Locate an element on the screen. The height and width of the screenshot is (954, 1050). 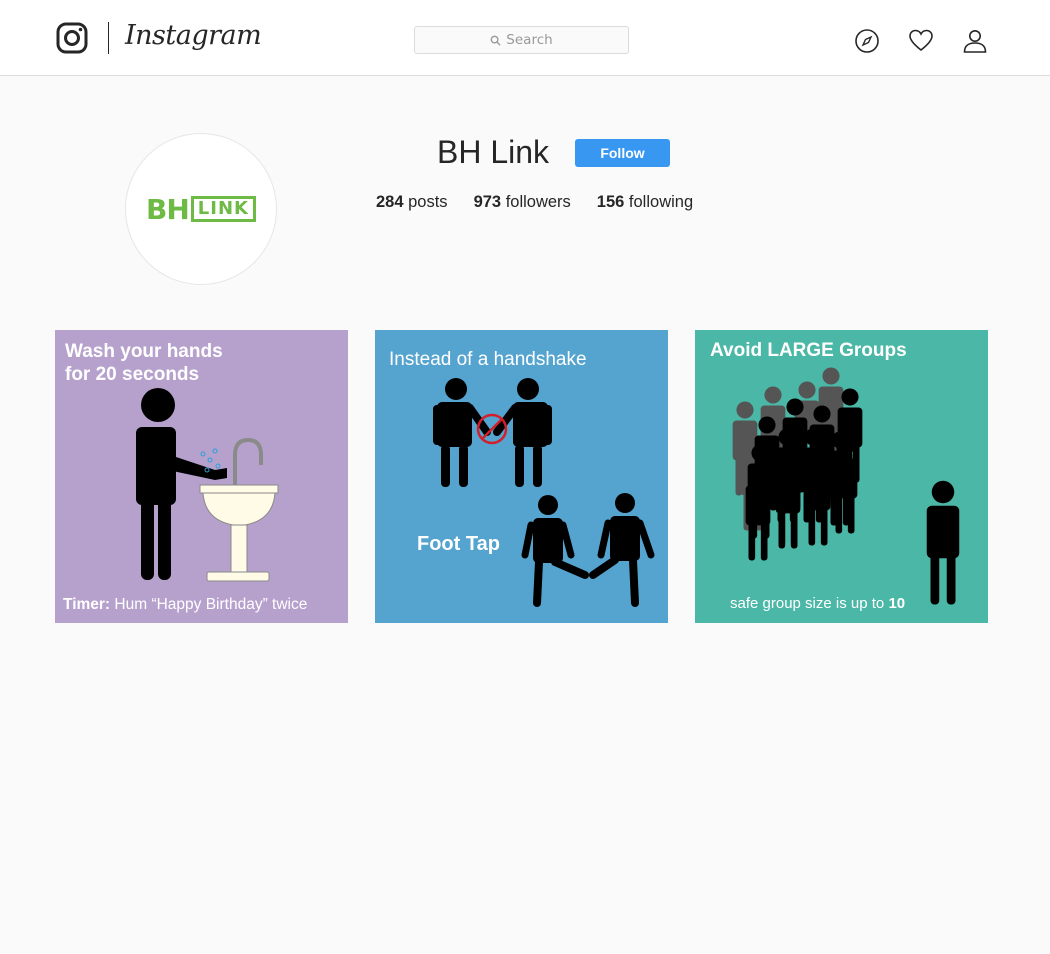
post-tile-foot-tap: Instead of a handshake Foot Tap is located at coordinates (521, 476).